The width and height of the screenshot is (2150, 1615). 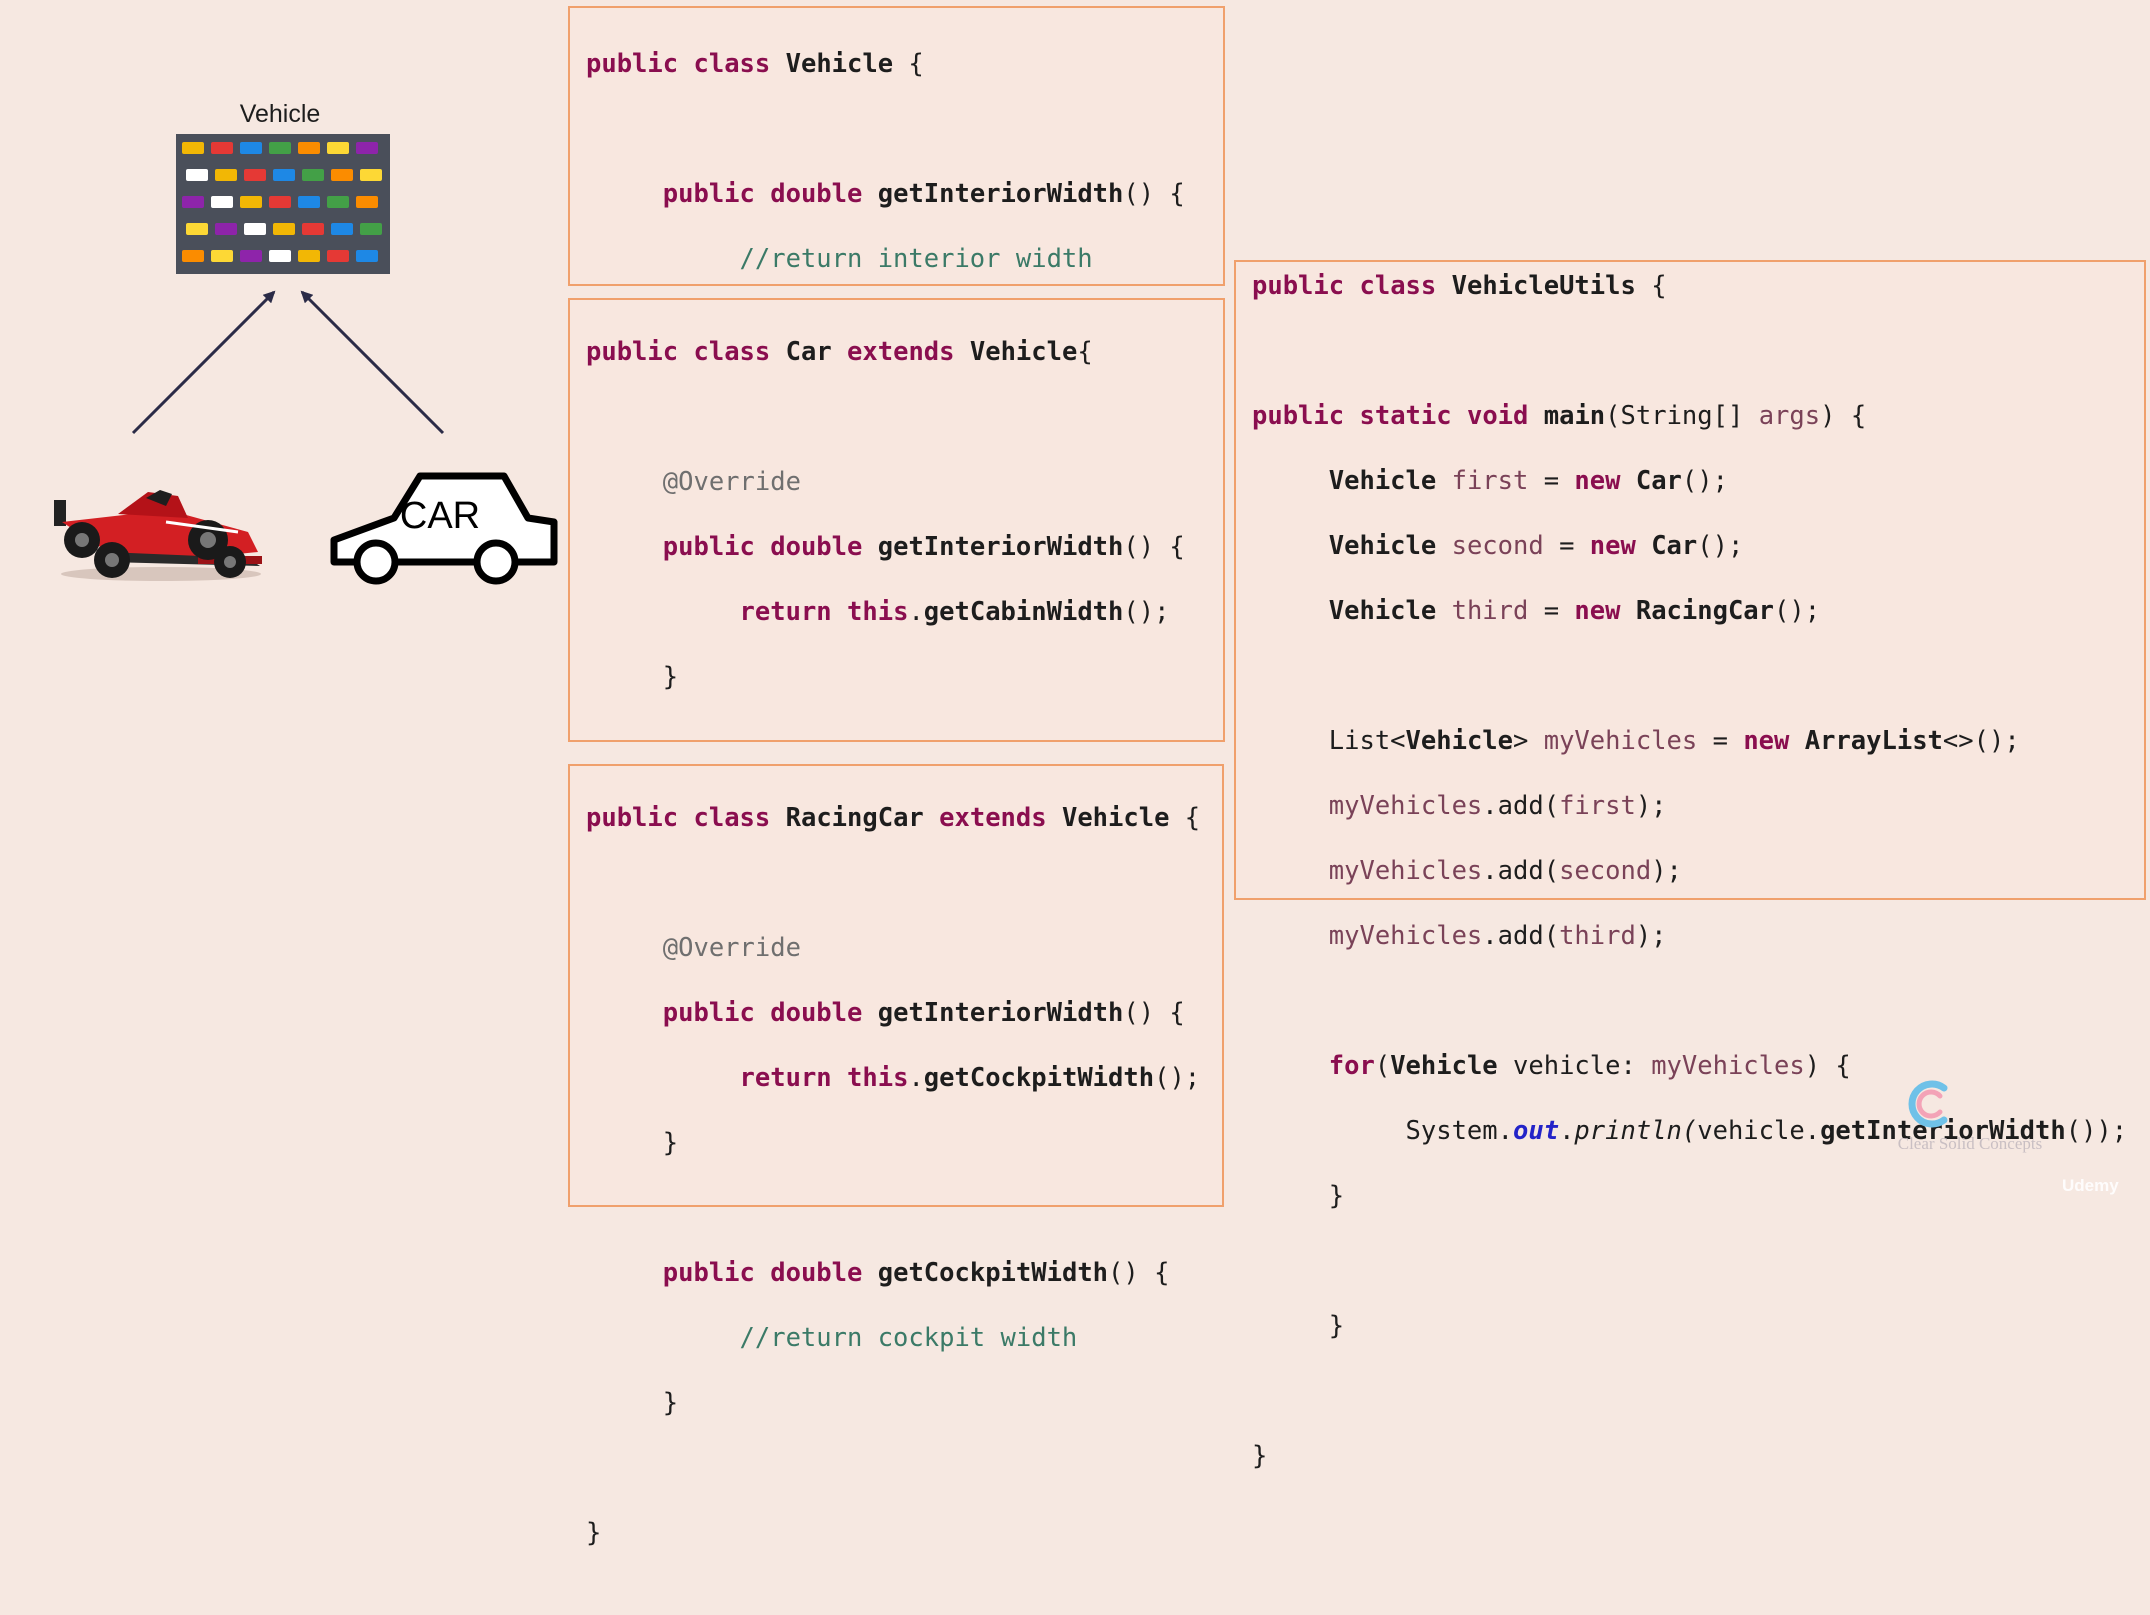 I want to click on code-line: //return interior width, so click(x=839, y=259).